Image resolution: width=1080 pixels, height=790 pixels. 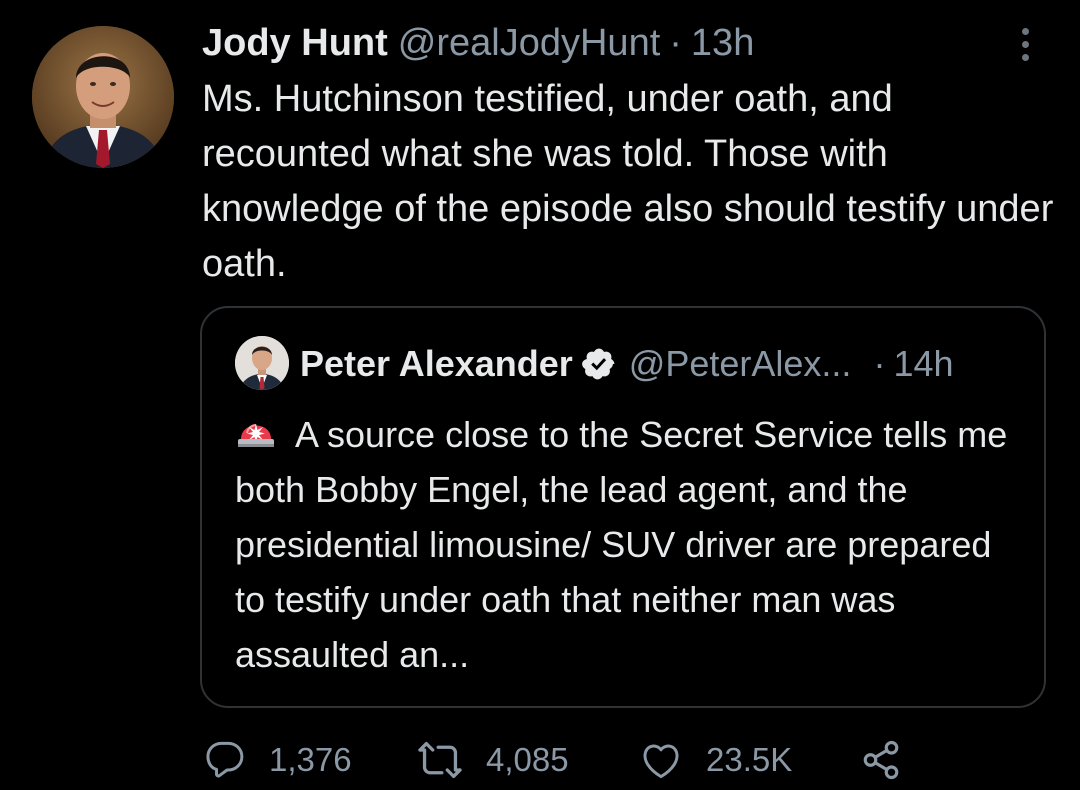 I want to click on retweet-icon, so click(x=440, y=760).